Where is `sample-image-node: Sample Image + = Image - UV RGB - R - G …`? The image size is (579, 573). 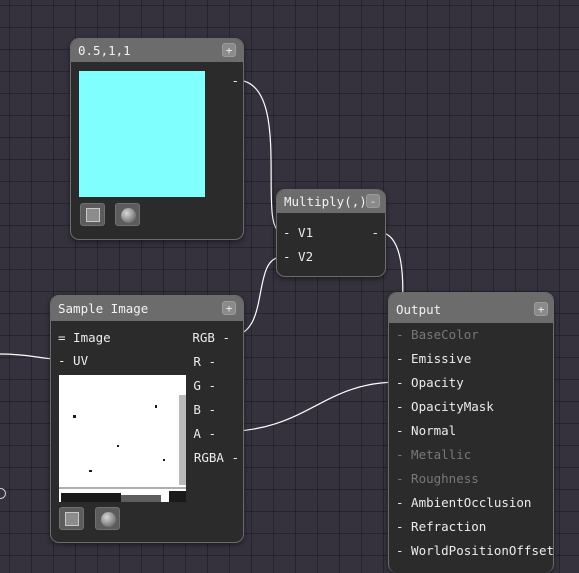 sample-image-node: Sample Image + = Image - UV RGB - R - G … is located at coordinates (147, 419).